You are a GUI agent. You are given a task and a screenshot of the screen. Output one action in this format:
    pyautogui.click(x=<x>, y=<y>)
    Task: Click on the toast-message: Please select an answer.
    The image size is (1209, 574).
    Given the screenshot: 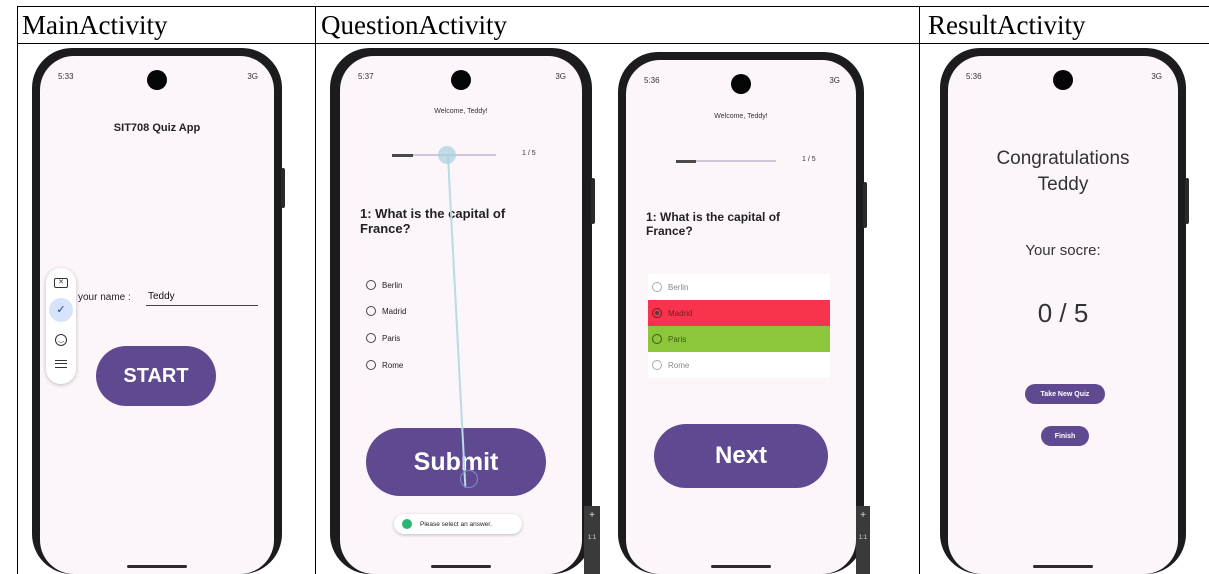 What is the action you would take?
    pyautogui.click(x=458, y=524)
    